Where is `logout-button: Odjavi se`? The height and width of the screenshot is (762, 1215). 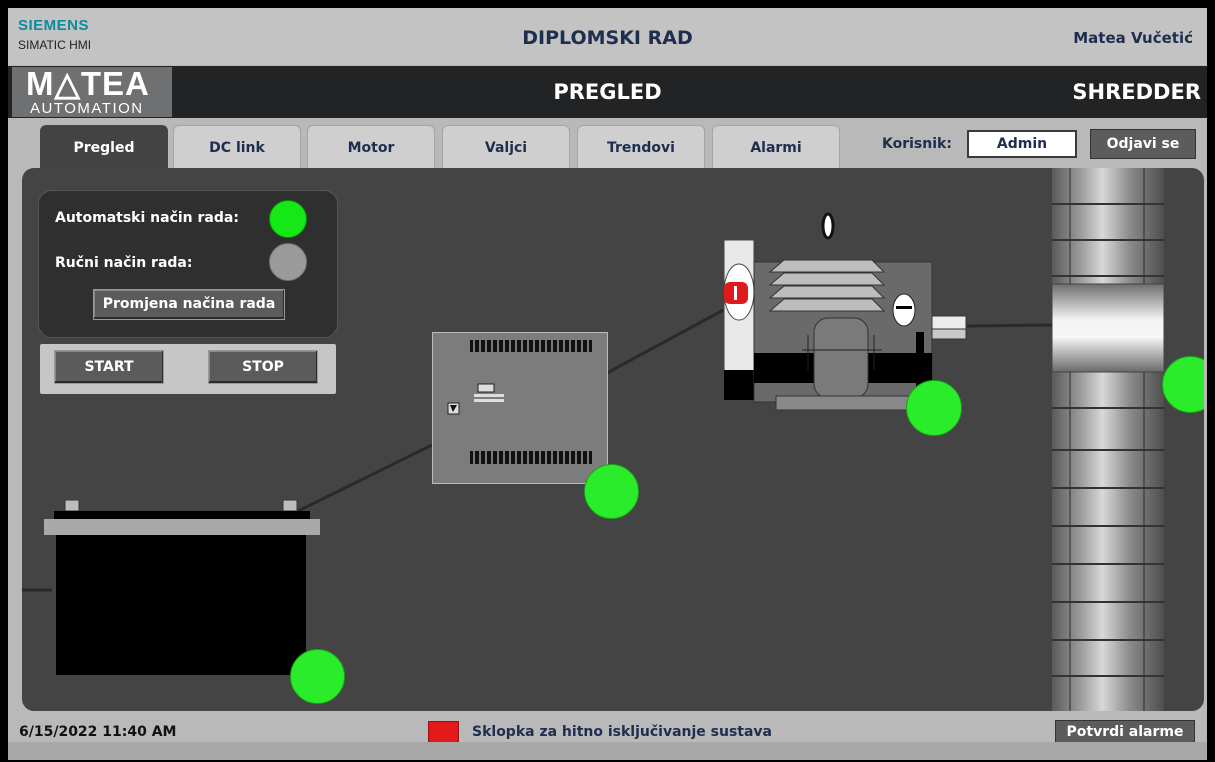 logout-button: Odjavi se is located at coordinates (1143, 144).